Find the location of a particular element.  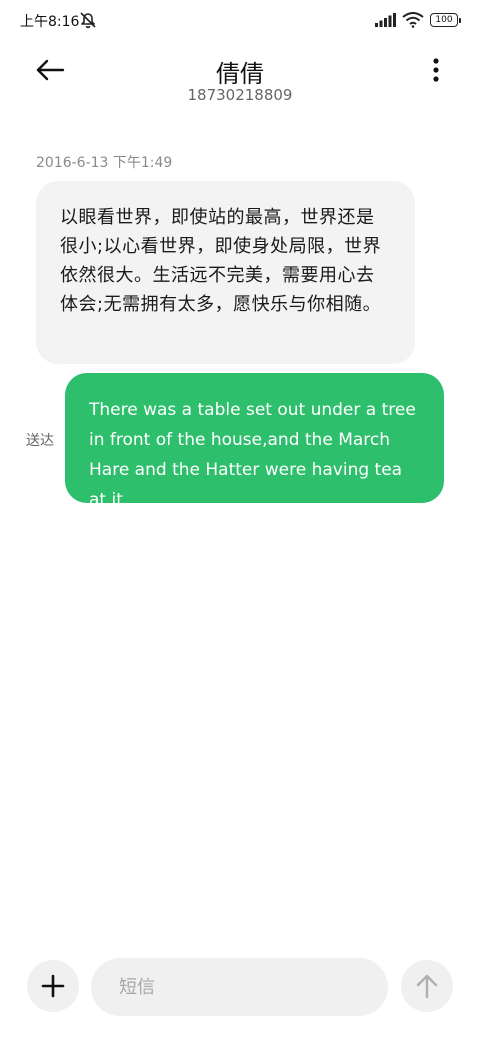

conversation-header: 倩倩 18730218809 is located at coordinates (240, 76).